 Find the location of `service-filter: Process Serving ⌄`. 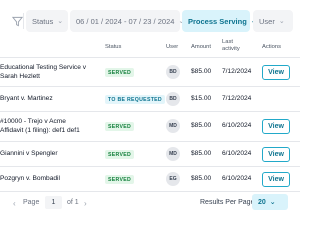

service-filter: Process Serving ⌄ is located at coordinates (219, 21).